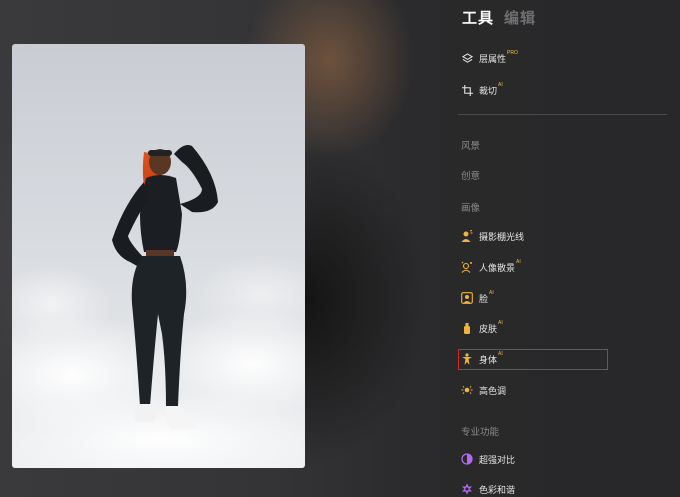 The image size is (680, 497). Describe the element at coordinates (467, 236) in the screenshot. I see `studio-light-icon` at that location.